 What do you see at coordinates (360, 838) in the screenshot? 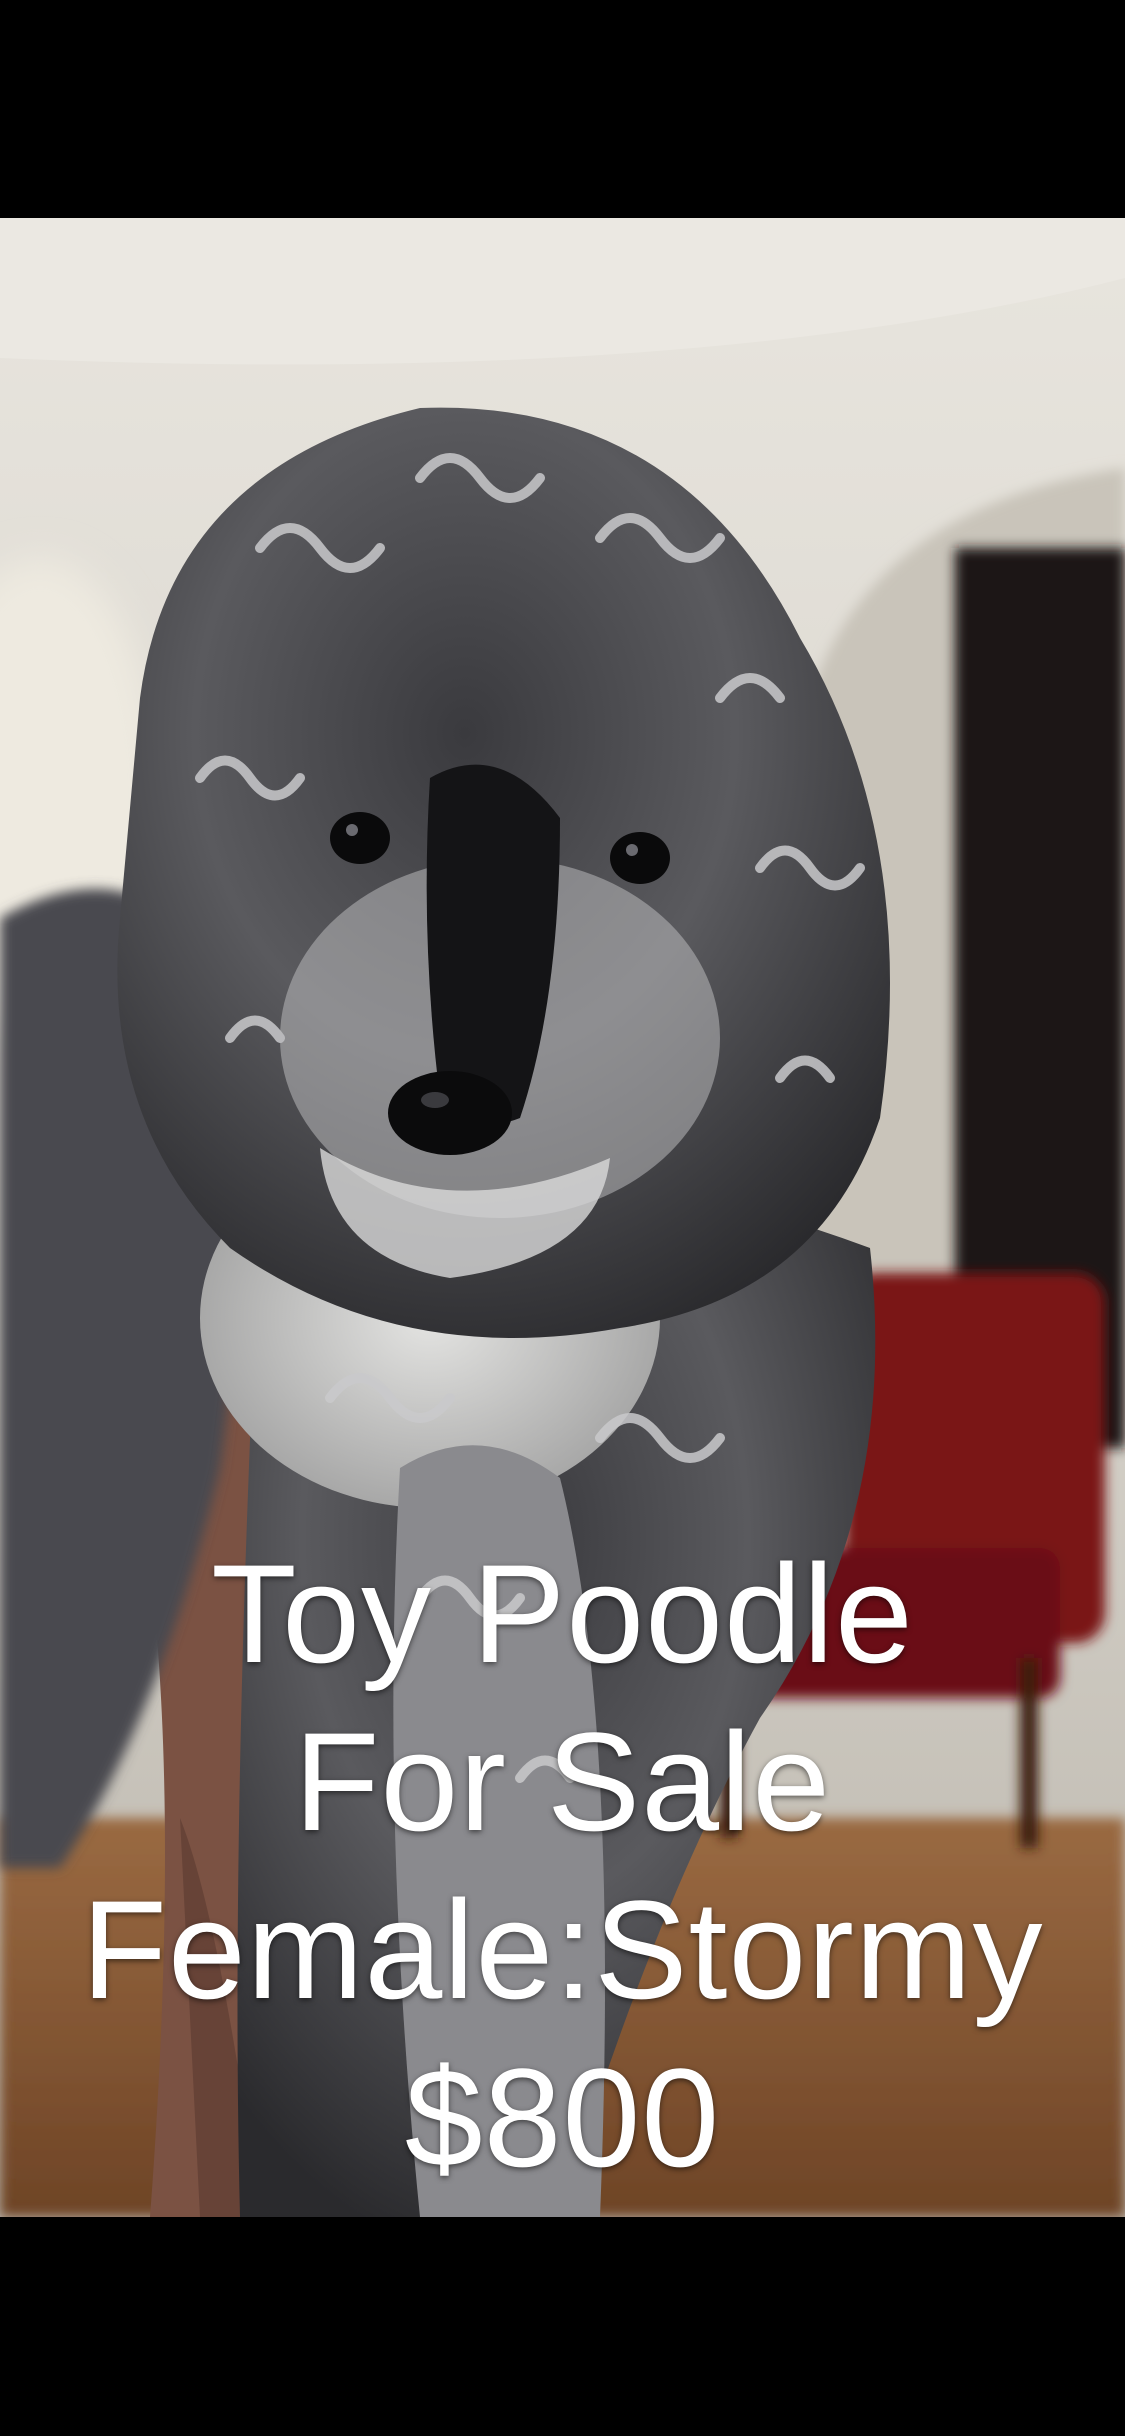
I see `left-eye` at bounding box center [360, 838].